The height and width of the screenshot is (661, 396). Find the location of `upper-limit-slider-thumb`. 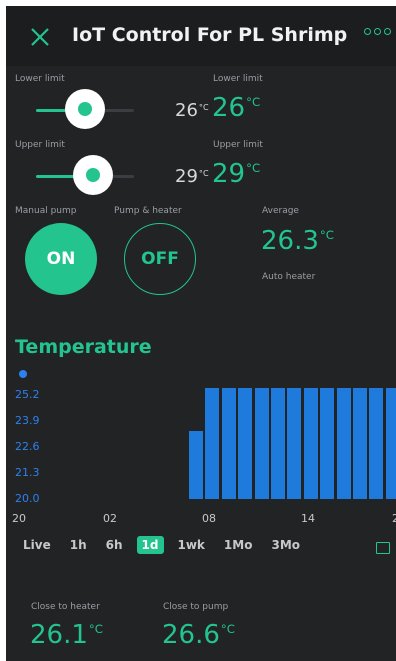

upper-limit-slider-thumb is located at coordinates (93, 175).